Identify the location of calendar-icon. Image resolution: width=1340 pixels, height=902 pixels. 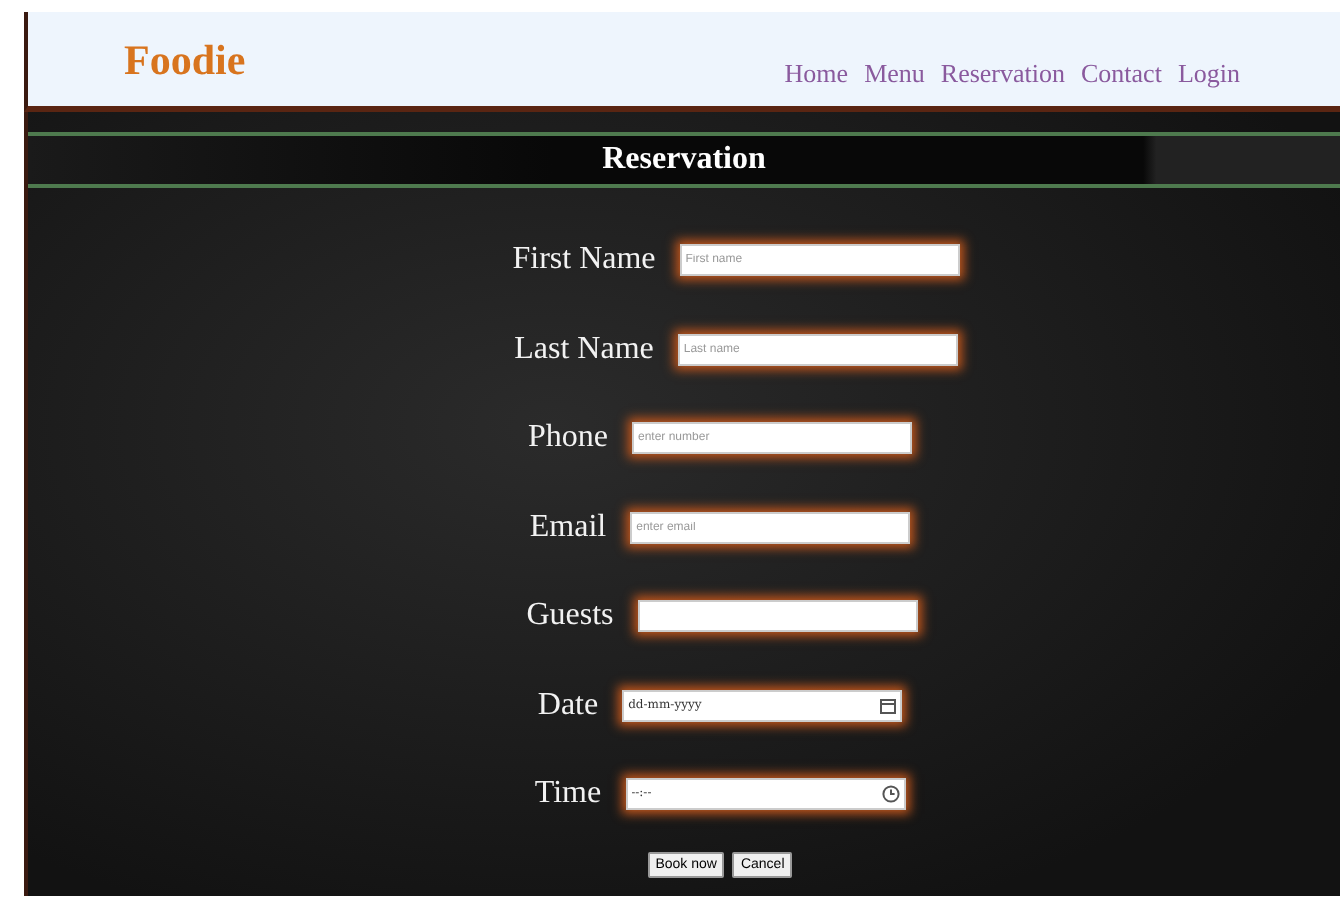
(888, 705).